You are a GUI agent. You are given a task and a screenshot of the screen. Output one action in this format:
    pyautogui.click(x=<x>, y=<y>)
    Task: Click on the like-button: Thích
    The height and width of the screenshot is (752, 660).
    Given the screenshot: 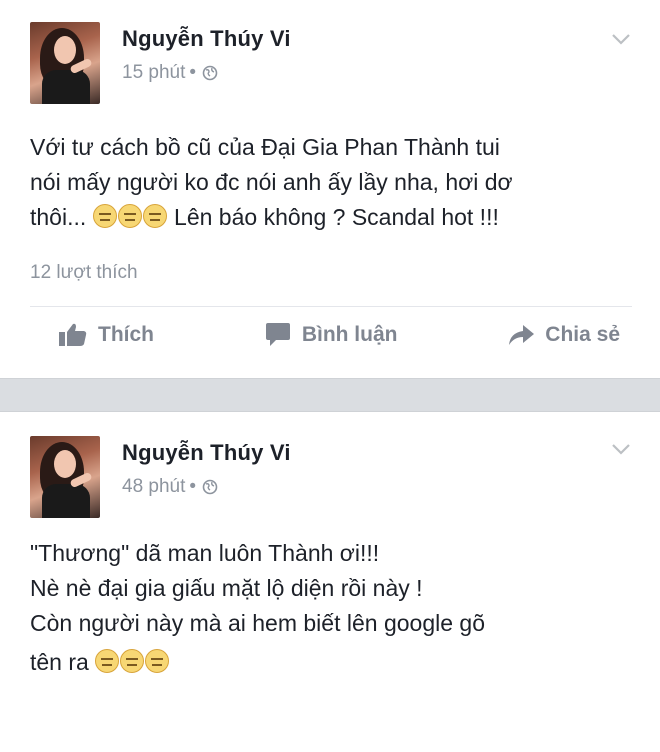 What is the action you would take?
    pyautogui.click(x=106, y=335)
    